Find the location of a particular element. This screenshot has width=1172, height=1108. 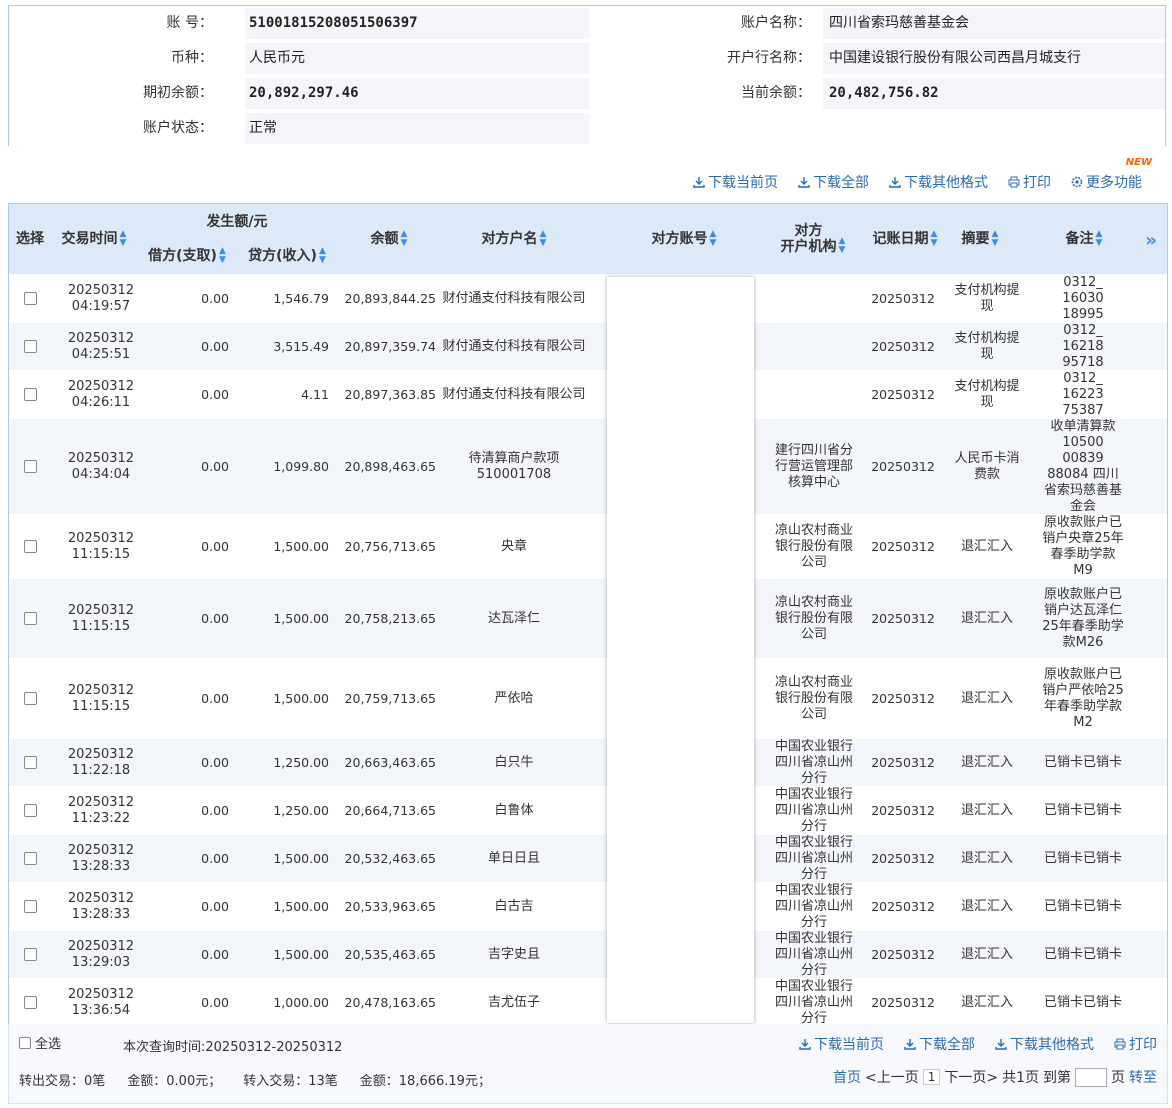

account-number-label: 账 号： is located at coordinates (189, 23).